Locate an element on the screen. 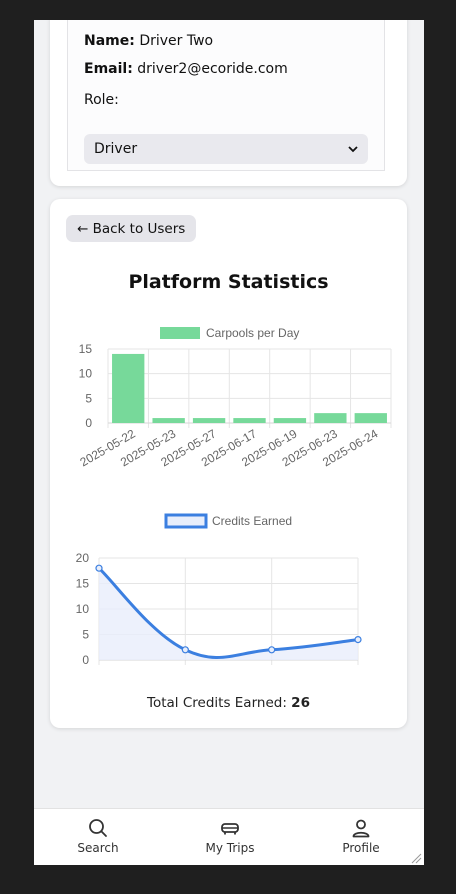 The width and height of the screenshot is (456, 894). name-value: Driver Two is located at coordinates (176, 41).